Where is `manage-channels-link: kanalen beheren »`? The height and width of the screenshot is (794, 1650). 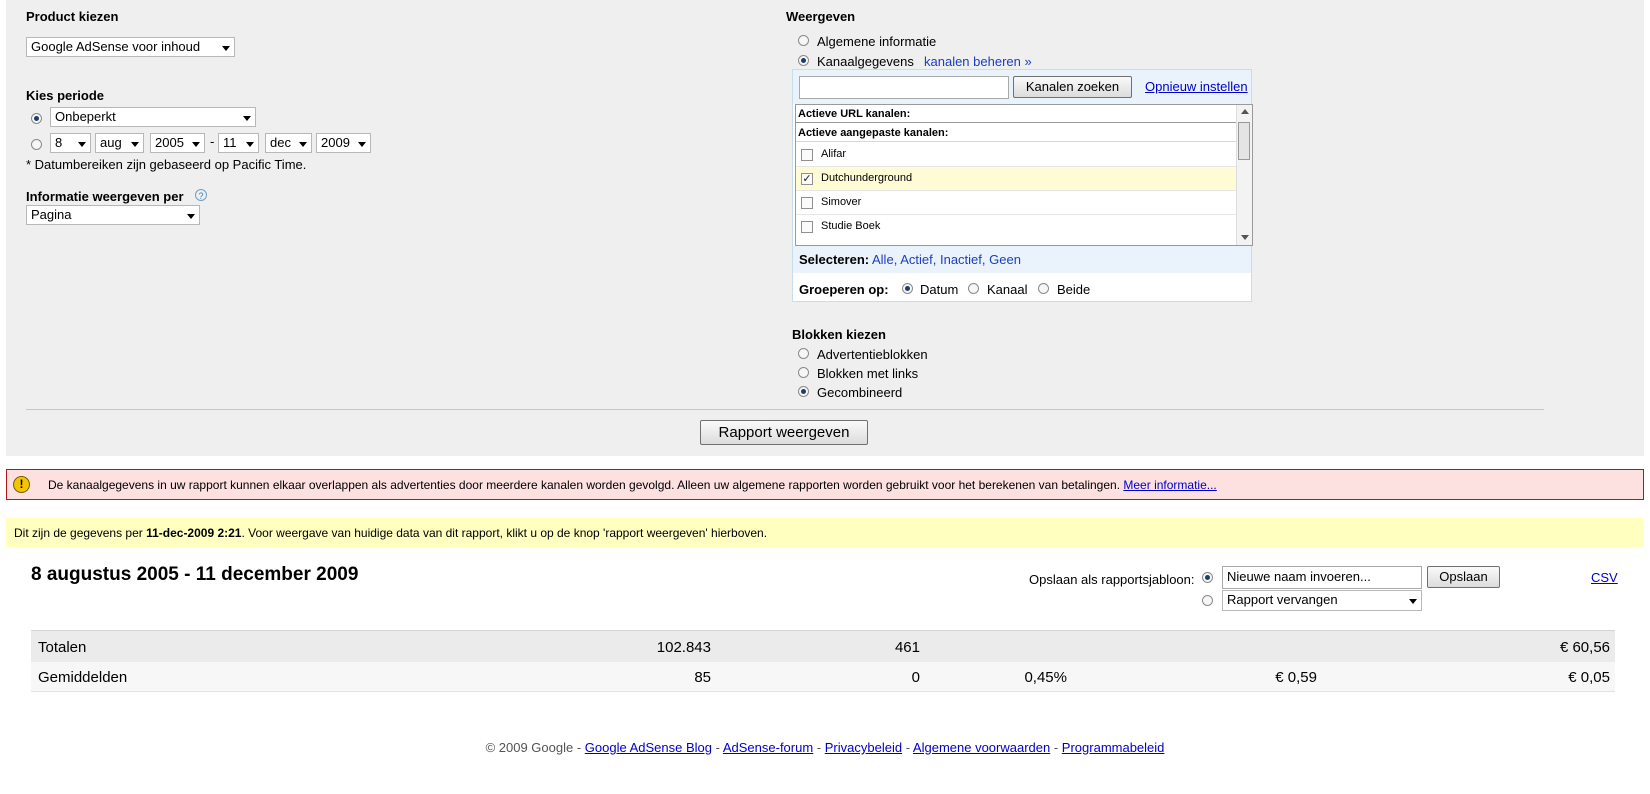 manage-channels-link: kanalen beheren » is located at coordinates (978, 61).